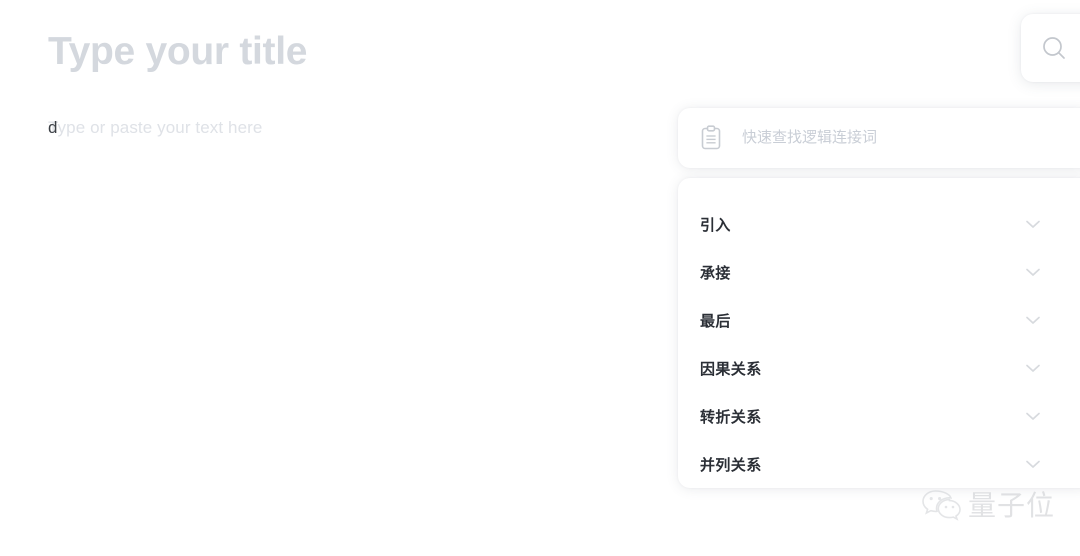  Describe the element at coordinates (715, 225) in the screenshot. I see `category-label: 引入` at that location.